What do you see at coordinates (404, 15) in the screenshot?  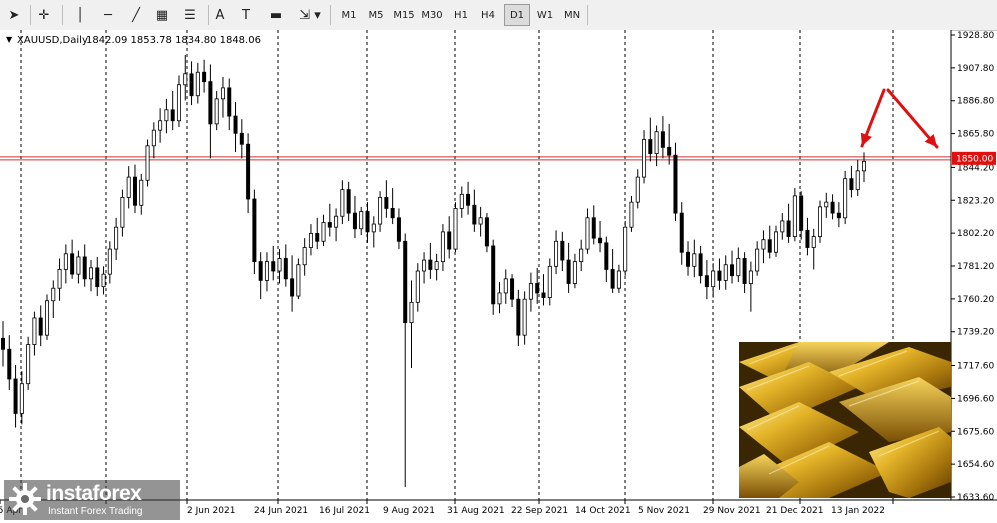 I see `timeframe-m15-button: M15` at bounding box center [404, 15].